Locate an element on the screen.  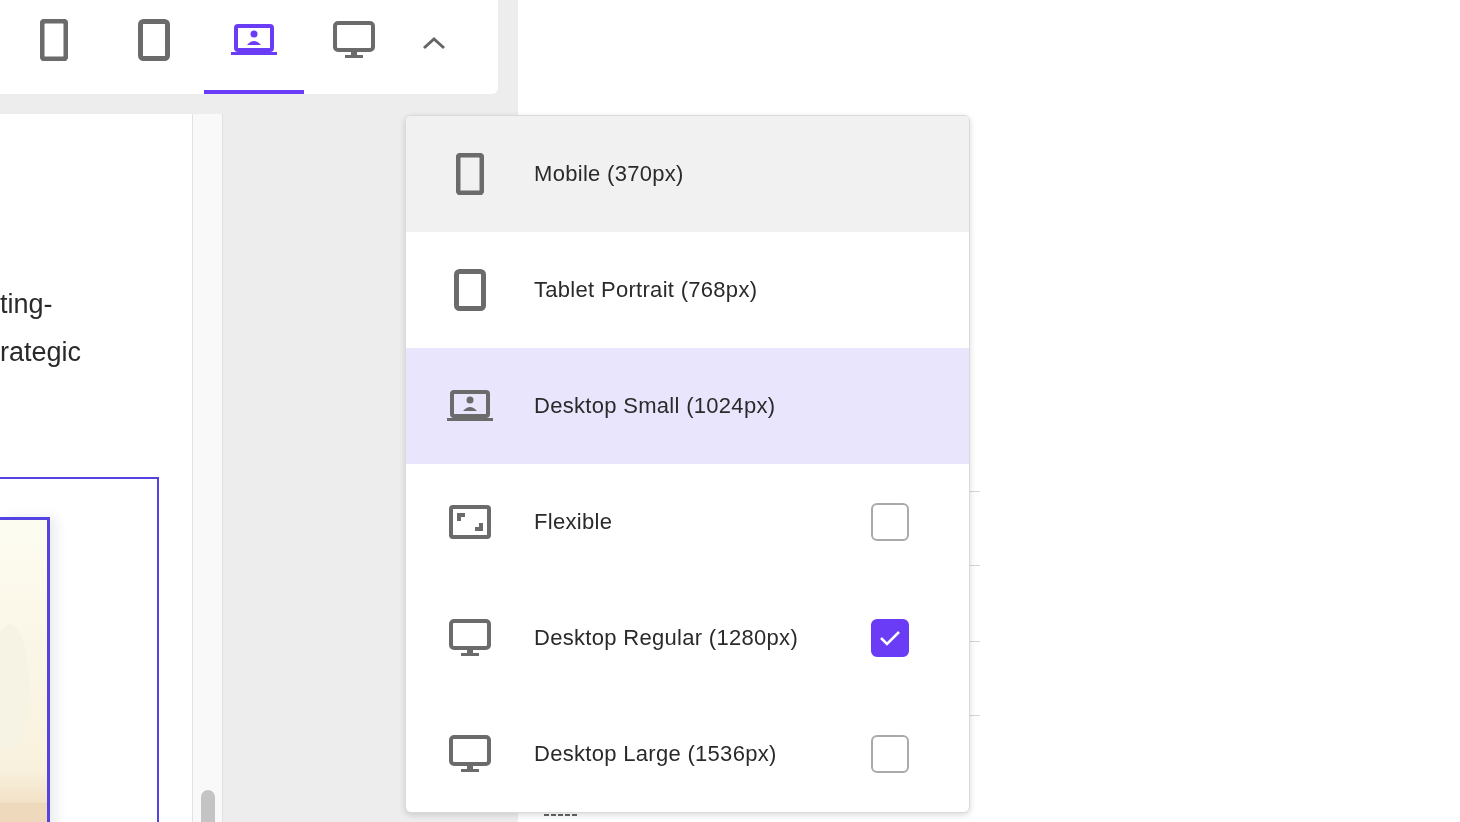
menu-item: Mobile (370px) is located at coordinates (687, 174).